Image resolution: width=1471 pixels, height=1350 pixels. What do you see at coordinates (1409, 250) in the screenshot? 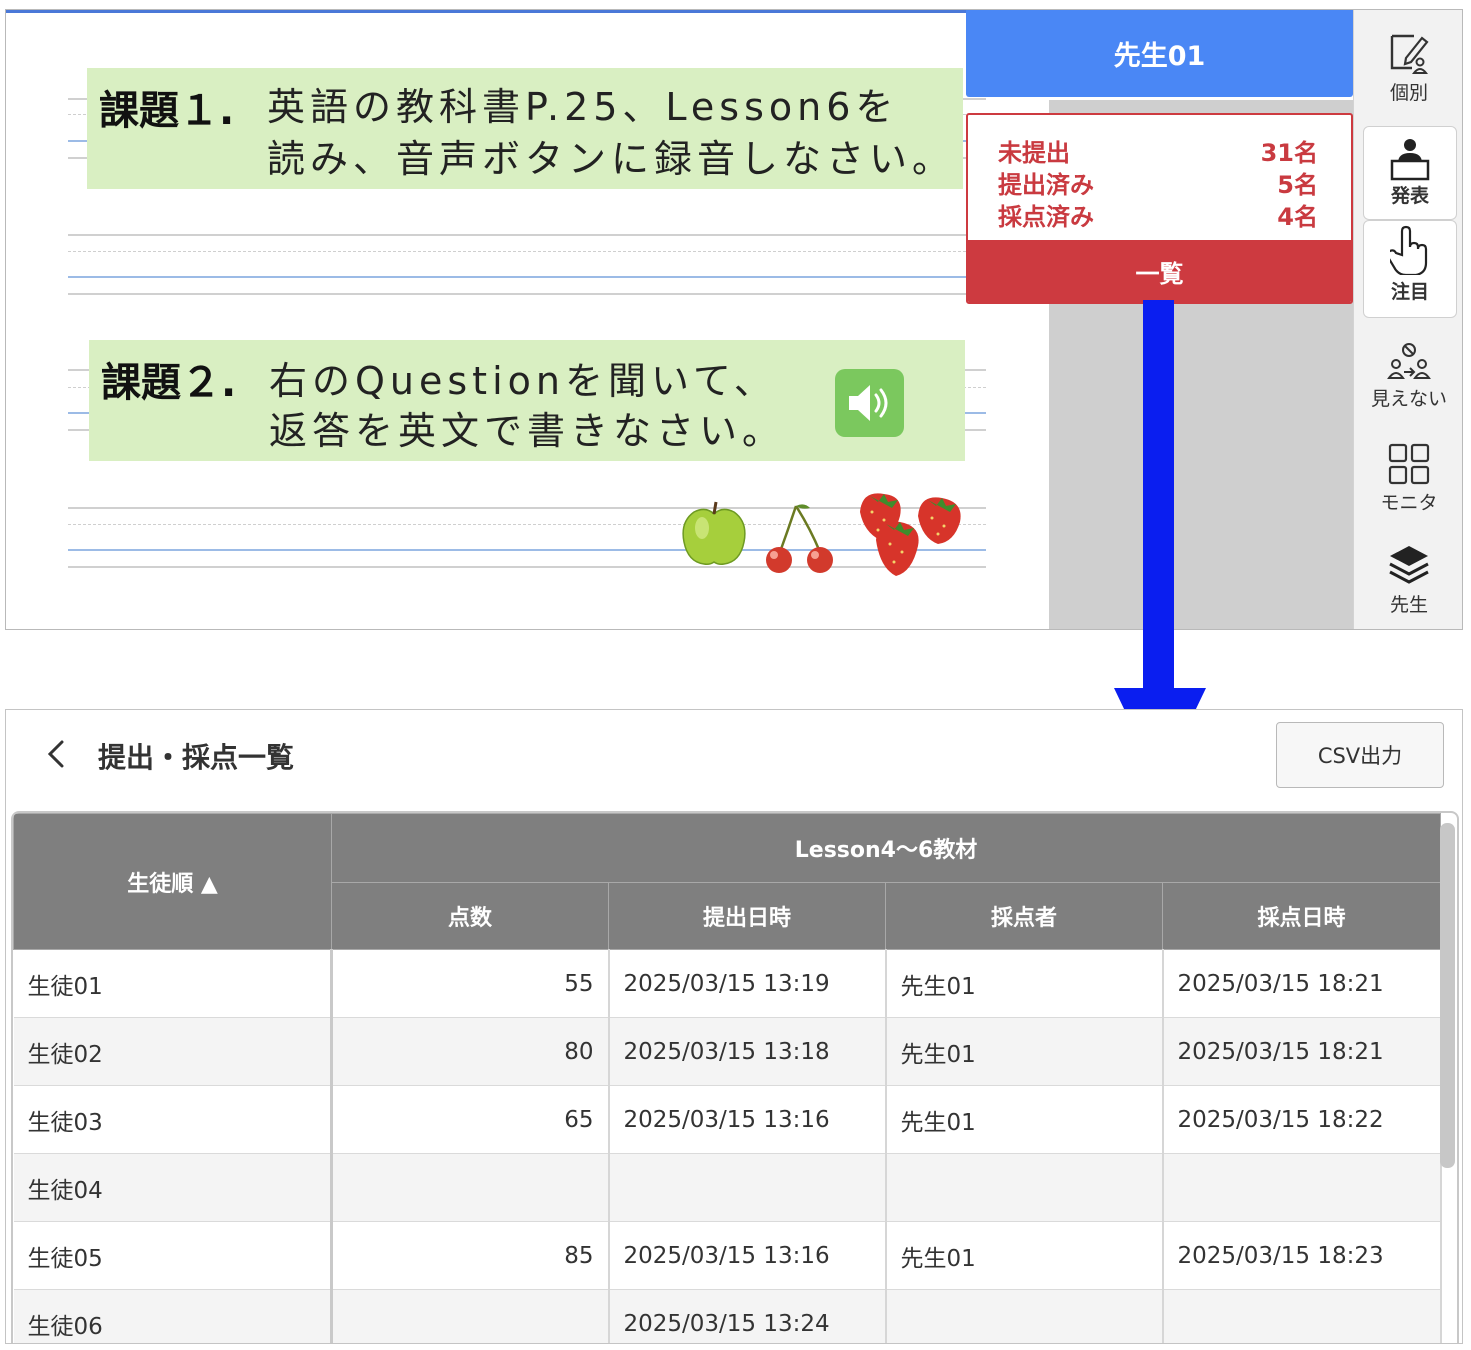
I see `hand-pointer-icon` at bounding box center [1409, 250].